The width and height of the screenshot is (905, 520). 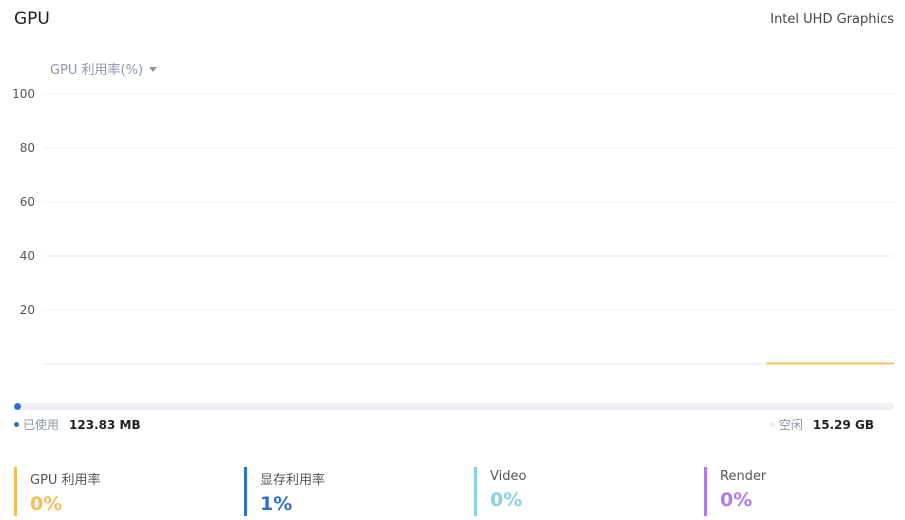 I want to click on metric-select-label: GPU 利用率(%), so click(x=97, y=70).